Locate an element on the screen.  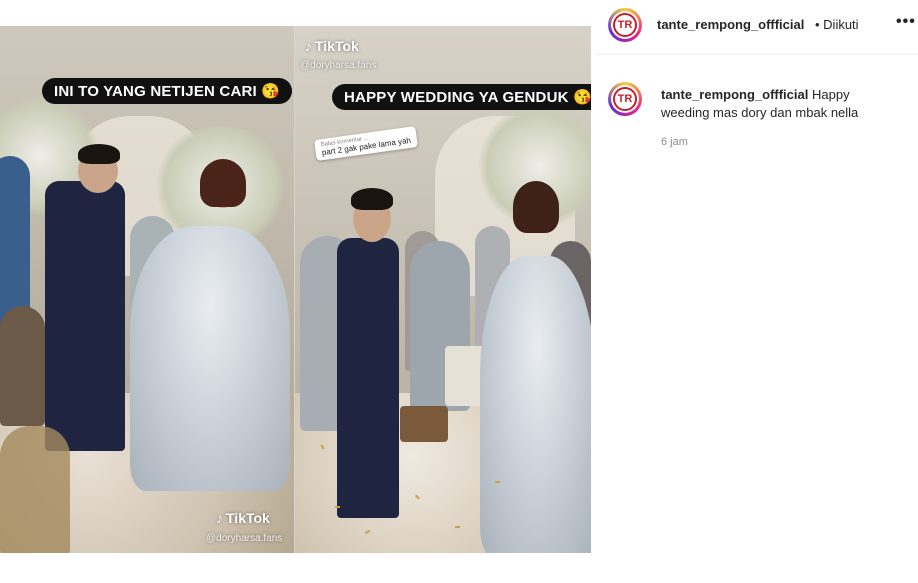
video-caption: HAPPY WEDDING YA GENDUK 😘 is located at coordinates (461, 97).